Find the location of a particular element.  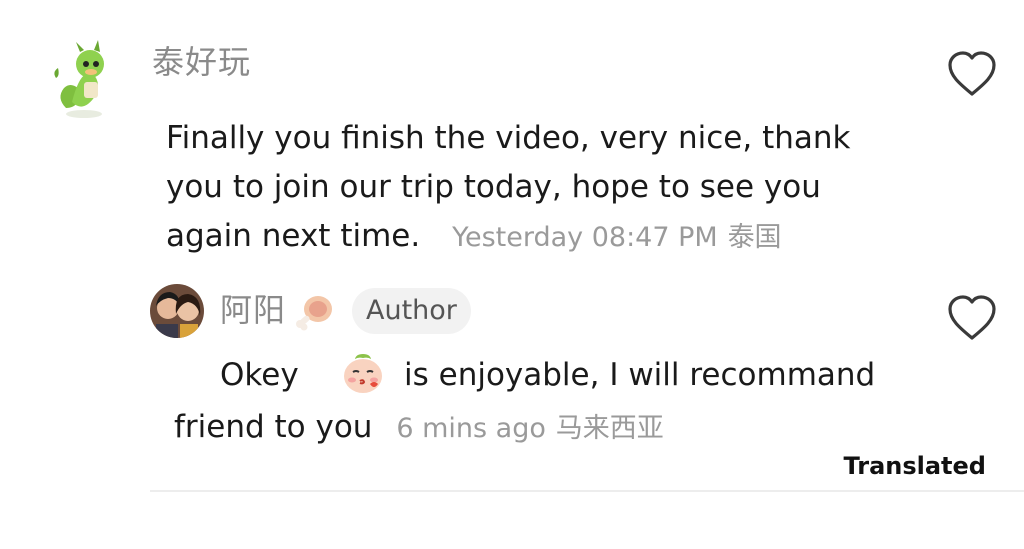

reply-body-line2: friend to you 6 mins ago 马来西亚 is located at coordinates (419, 428).